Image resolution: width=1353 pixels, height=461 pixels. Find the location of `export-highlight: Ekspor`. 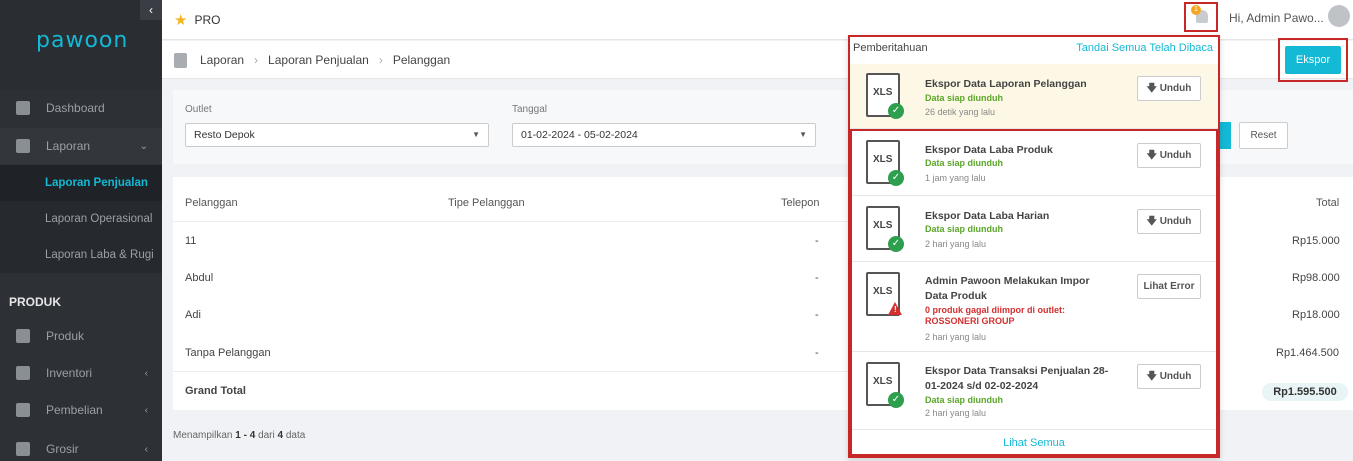

export-highlight: Ekspor is located at coordinates (1313, 60).